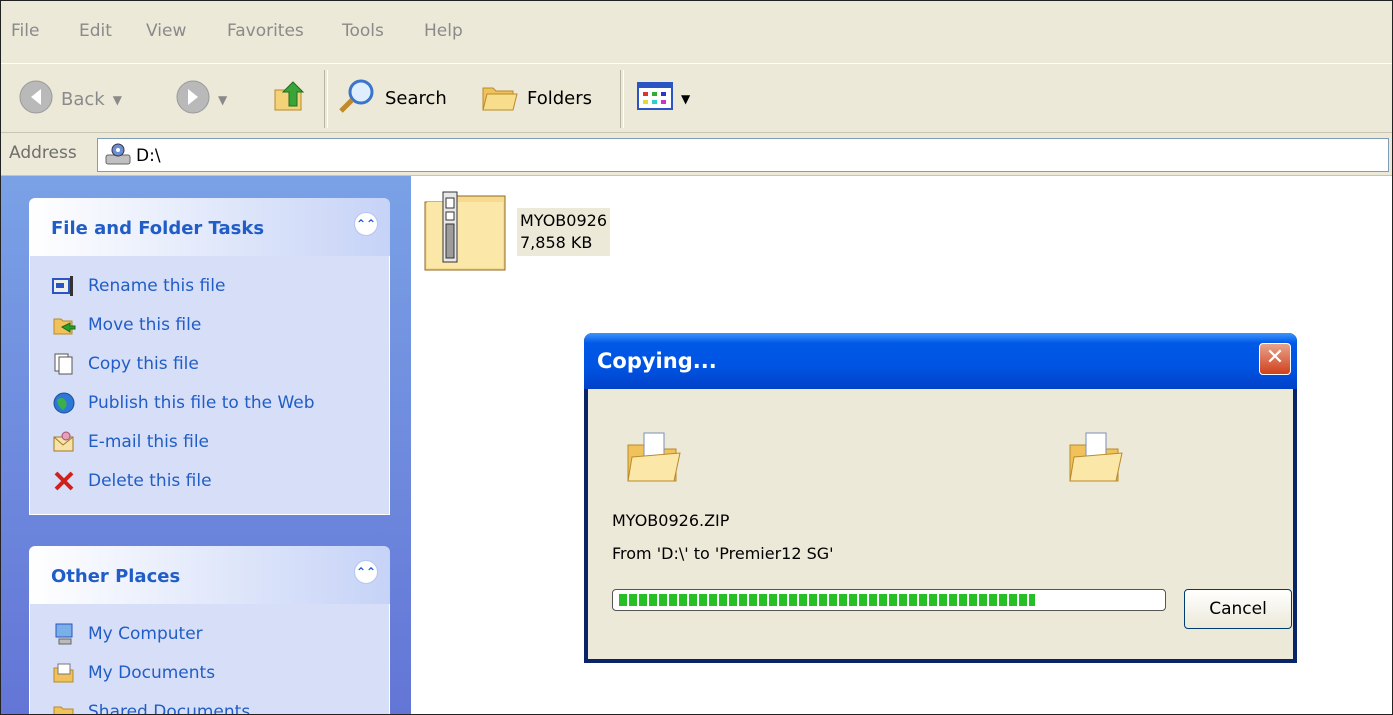  I want to click on menu-view: View, so click(166, 31).